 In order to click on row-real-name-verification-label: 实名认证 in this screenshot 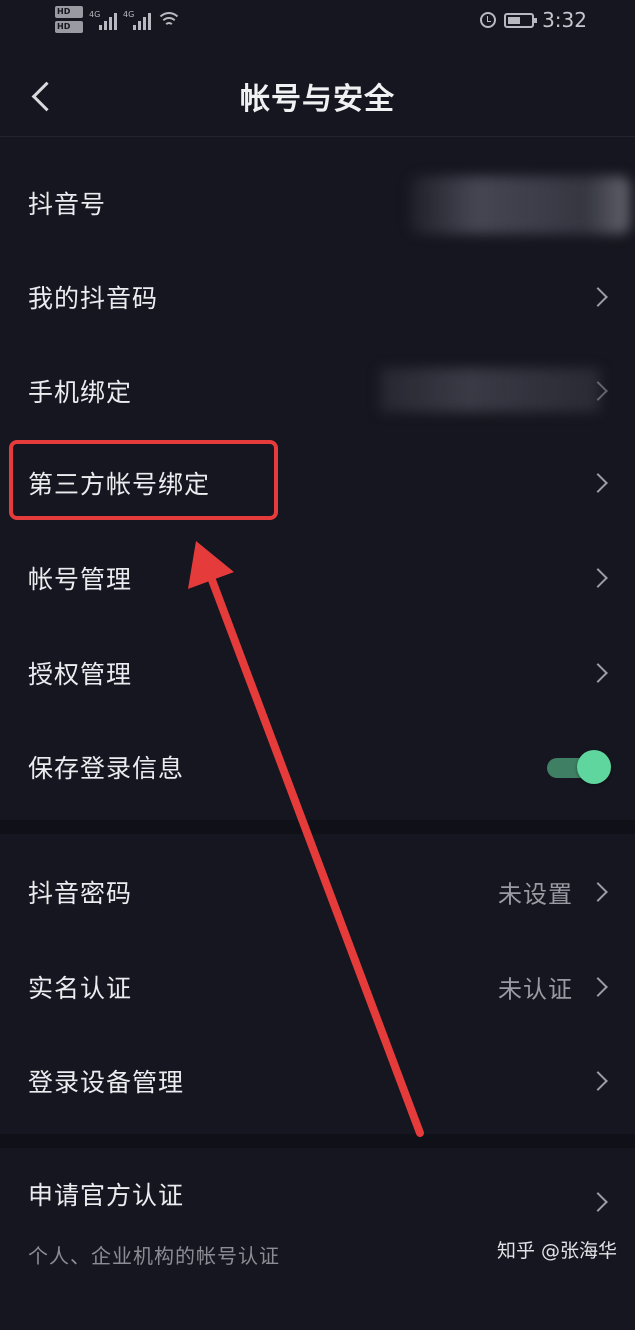, I will do `click(80, 988)`.